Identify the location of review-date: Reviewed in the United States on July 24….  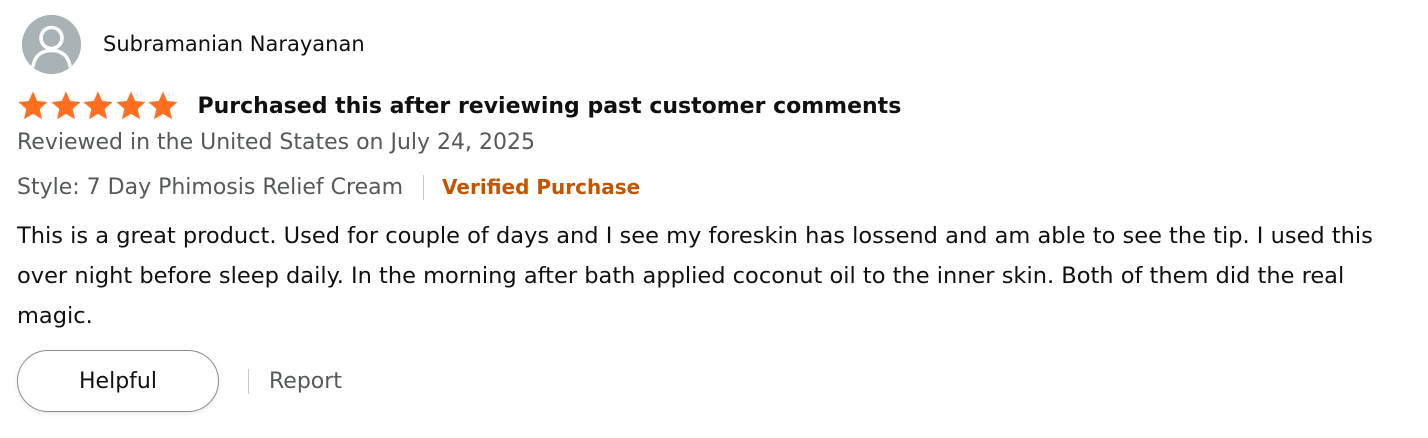
(276, 142).